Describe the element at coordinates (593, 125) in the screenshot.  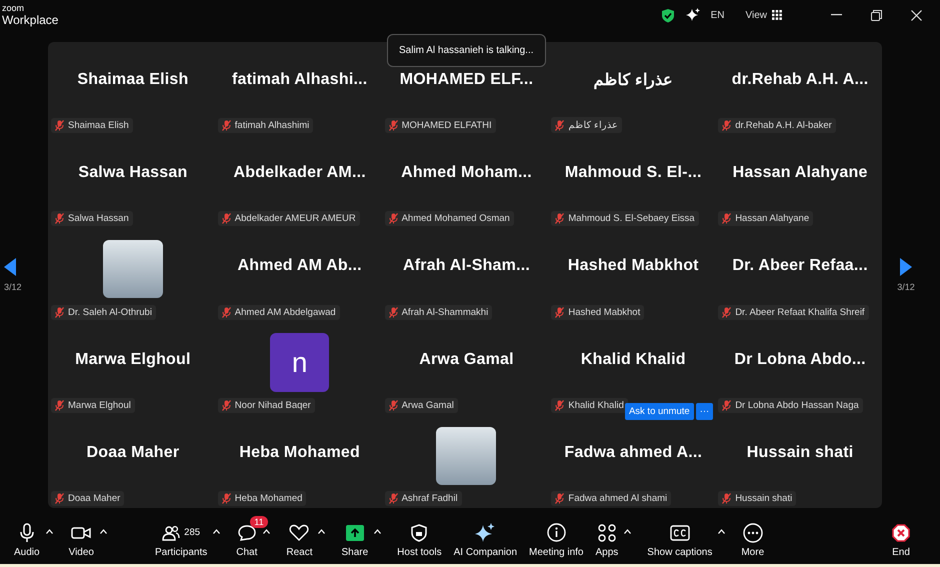
I see `participant-label: عذراء كاظم` at that location.